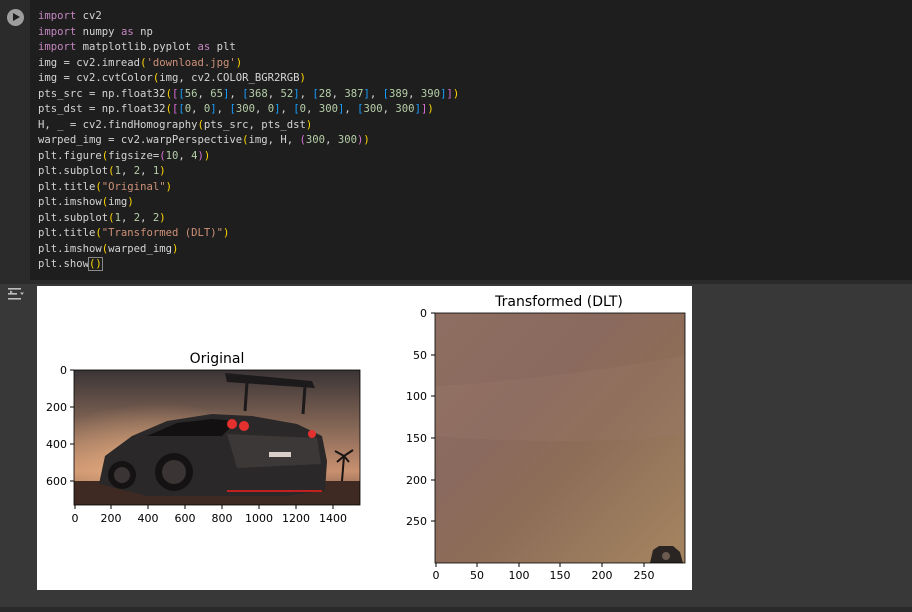 The width and height of the screenshot is (912, 612). I want to click on cell-gutter, so click(15, 140).